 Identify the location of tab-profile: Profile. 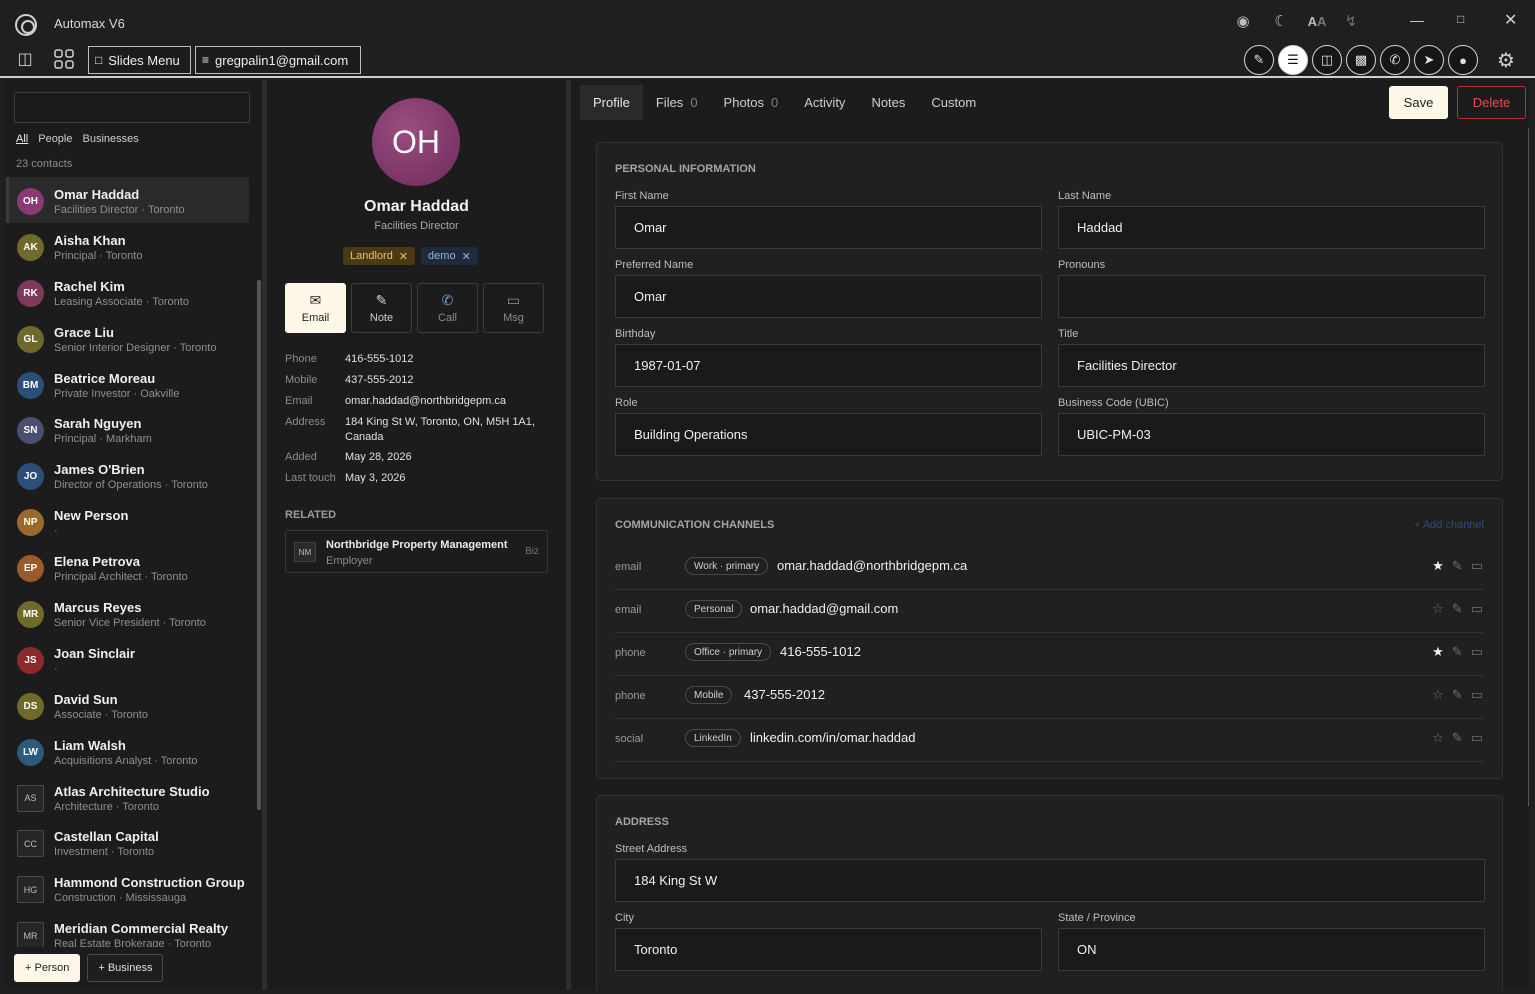
(611, 102).